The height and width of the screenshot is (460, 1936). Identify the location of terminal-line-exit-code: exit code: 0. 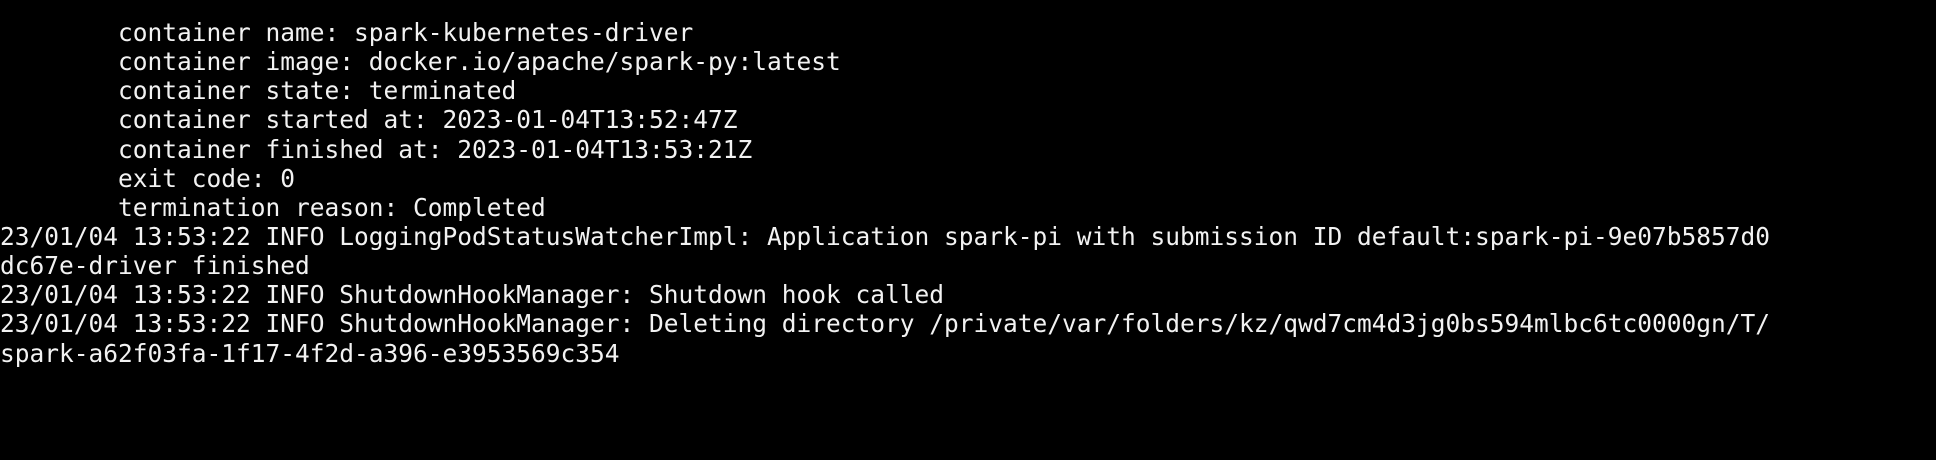
(148, 178).